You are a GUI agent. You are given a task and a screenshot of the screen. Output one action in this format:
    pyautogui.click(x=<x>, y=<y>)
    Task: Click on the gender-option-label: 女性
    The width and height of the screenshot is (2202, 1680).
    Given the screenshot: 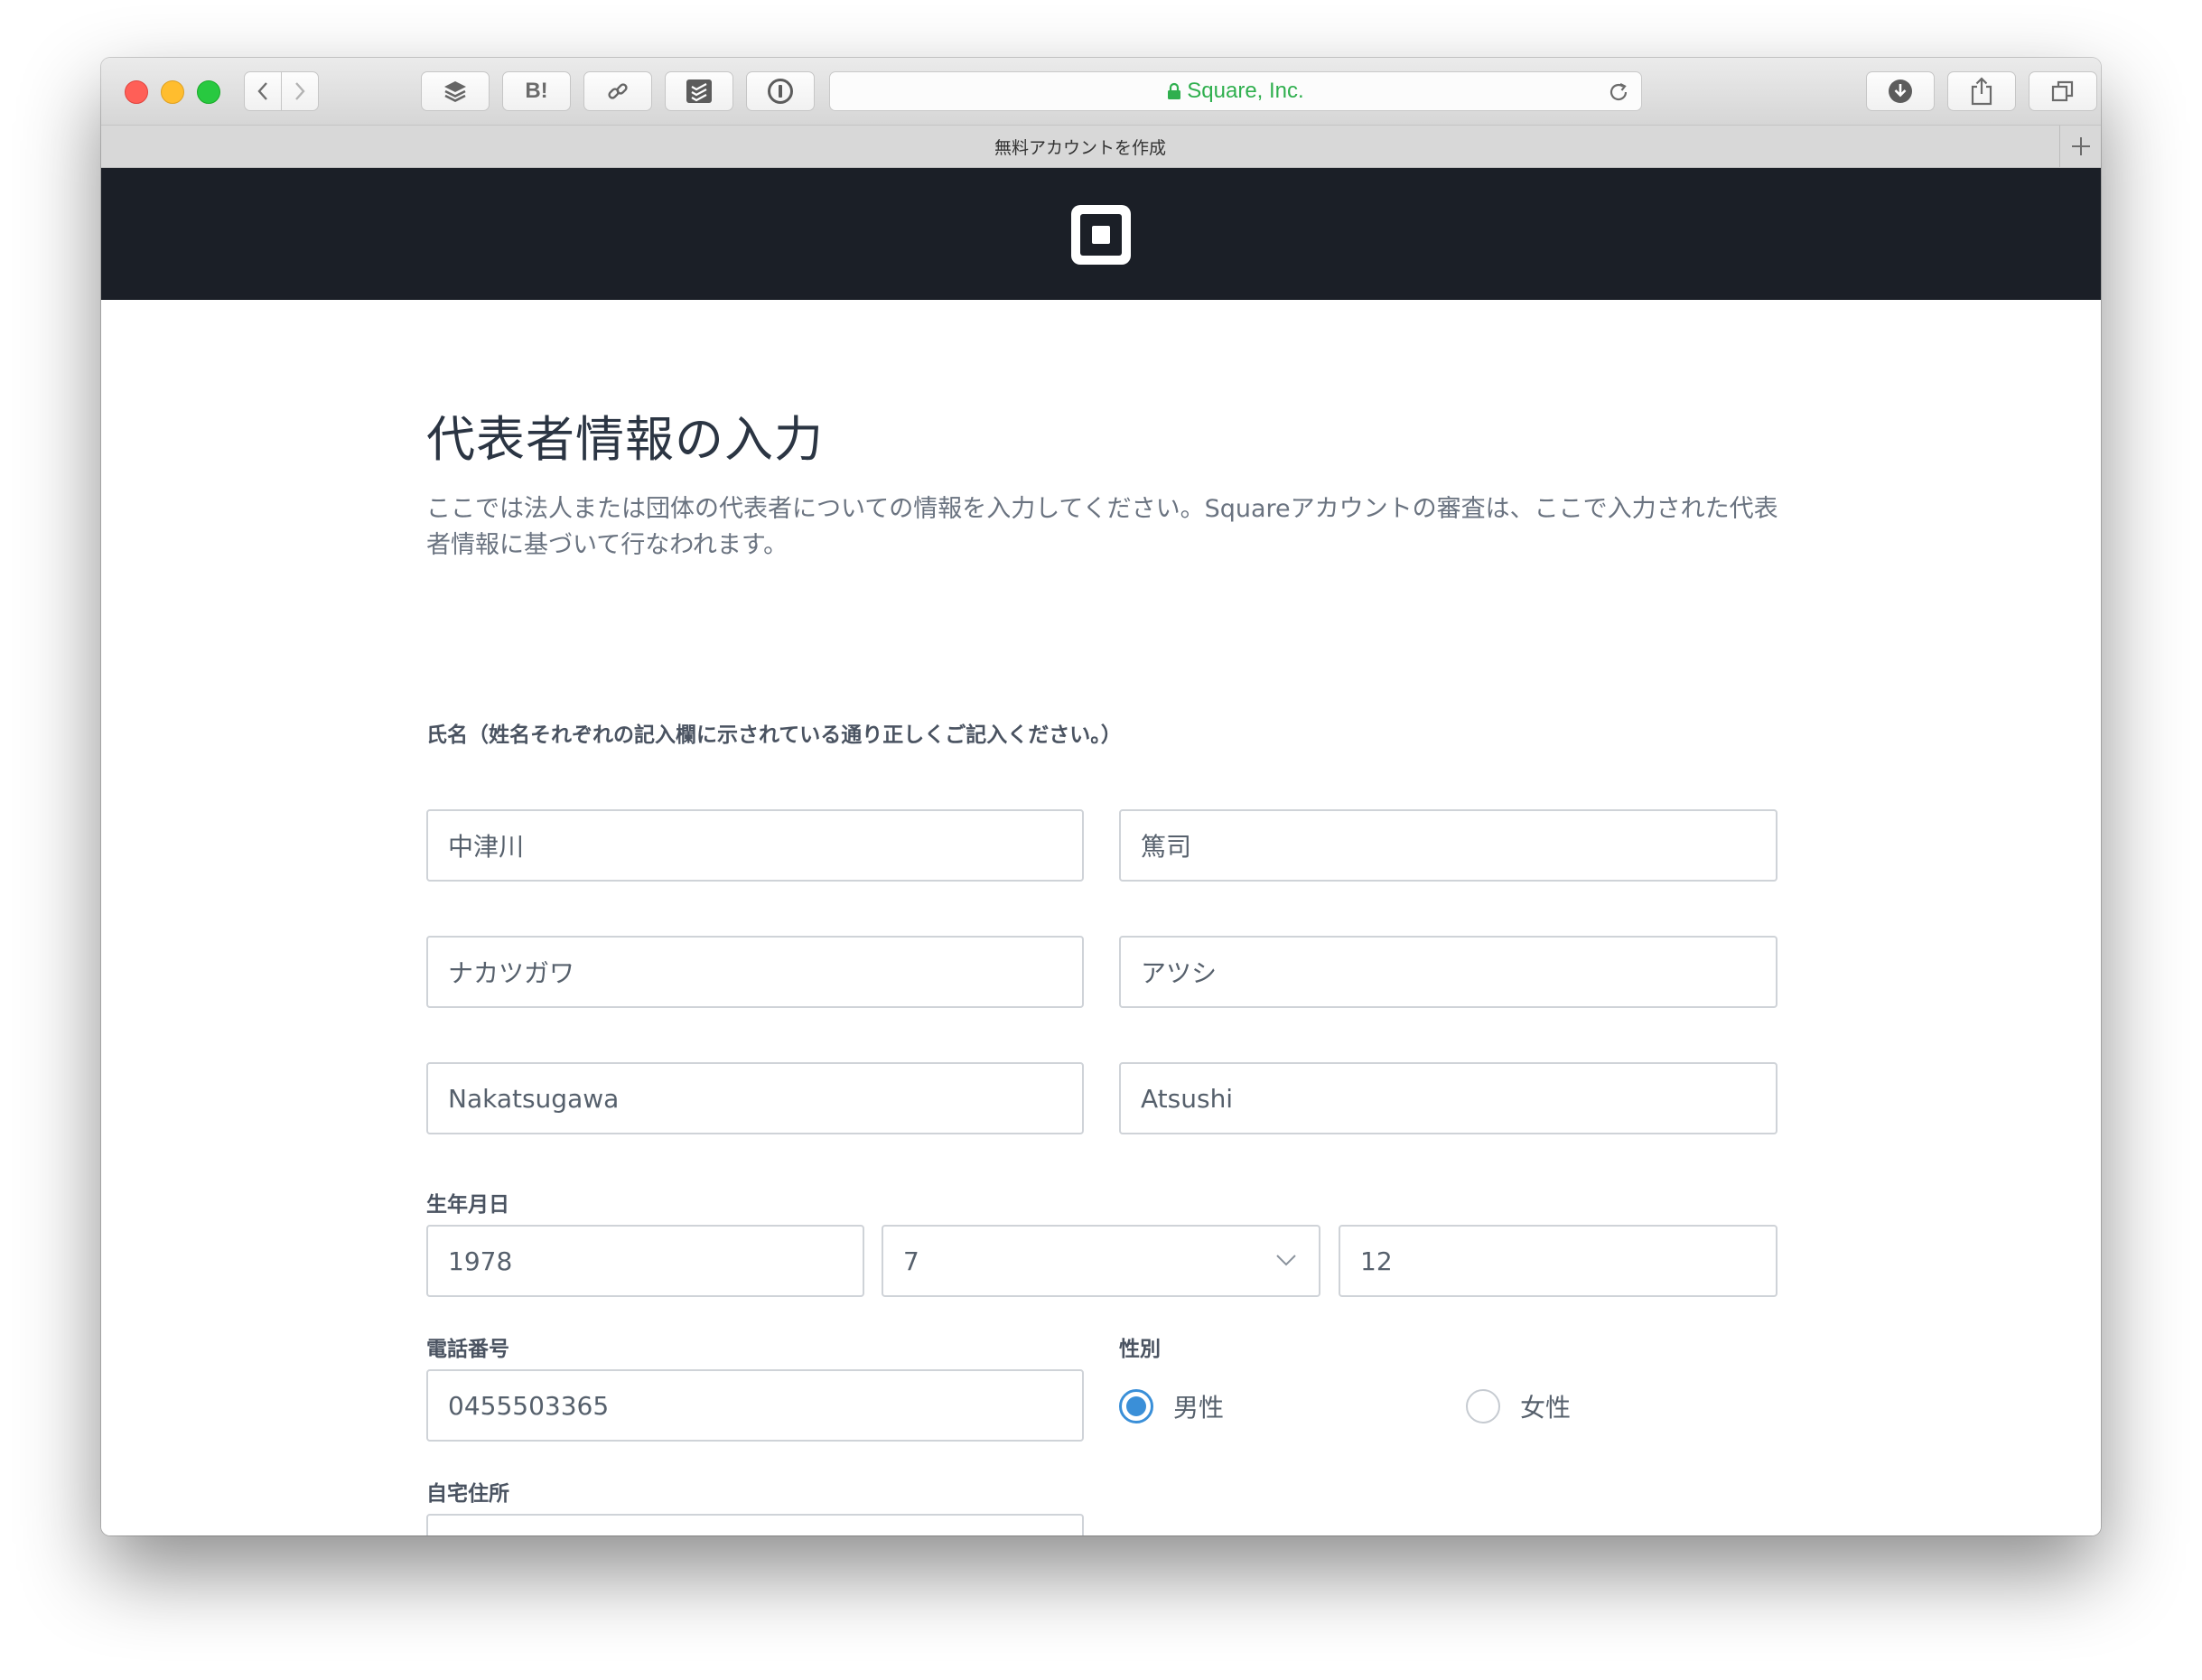 What is the action you would take?
    pyautogui.click(x=1546, y=1408)
    